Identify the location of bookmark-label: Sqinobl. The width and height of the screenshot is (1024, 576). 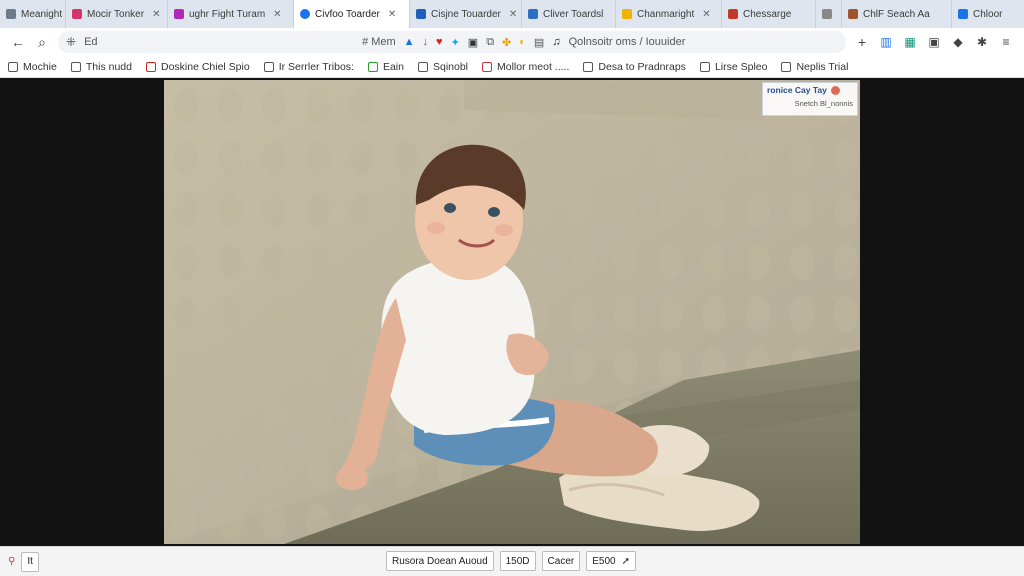
(450, 66).